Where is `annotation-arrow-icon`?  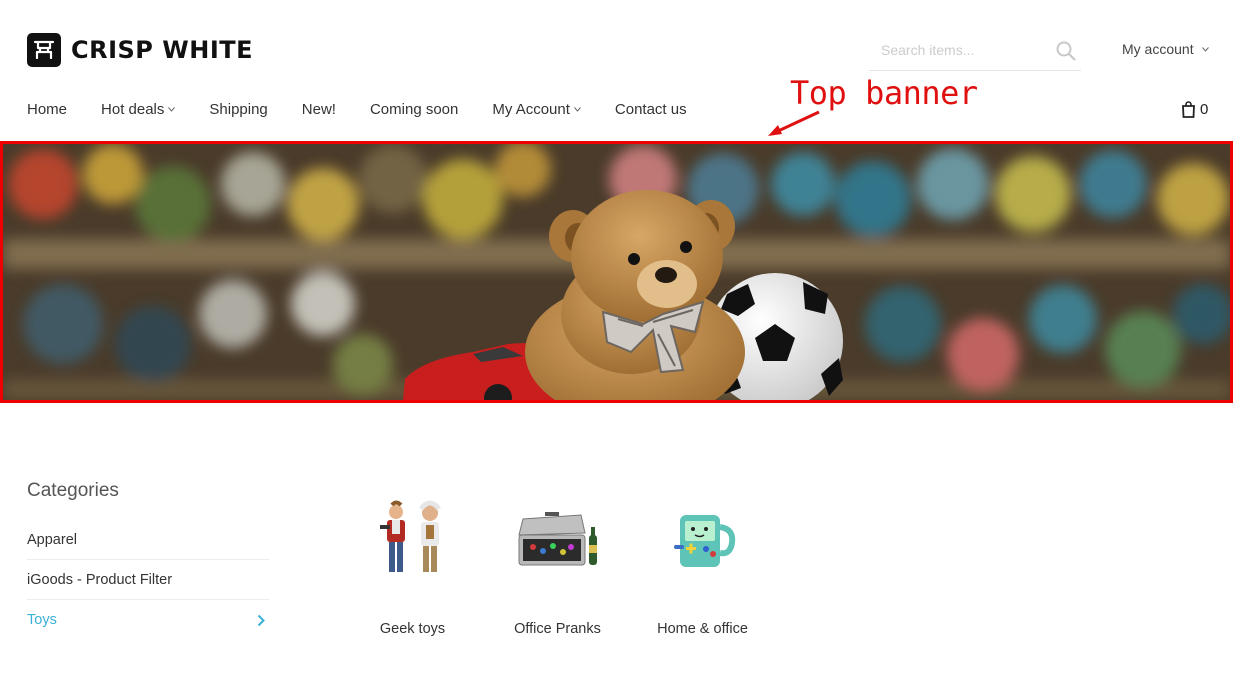 annotation-arrow-icon is located at coordinates (794, 123).